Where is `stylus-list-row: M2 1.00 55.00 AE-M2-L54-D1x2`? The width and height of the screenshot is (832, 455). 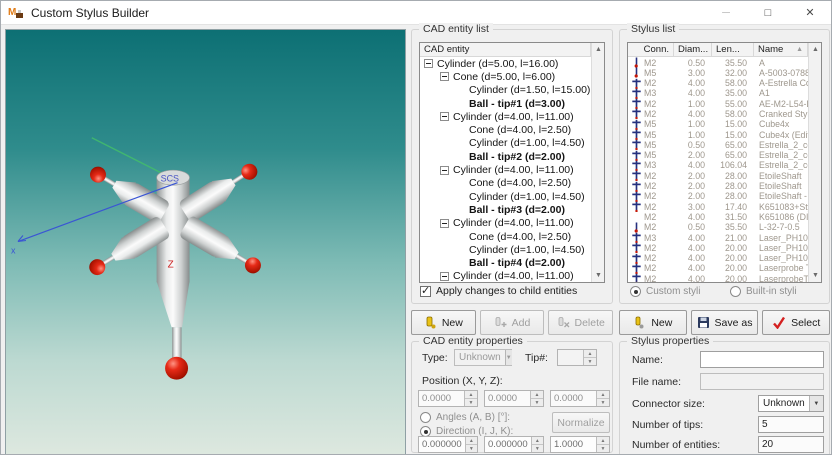 stylus-list-row: M2 1.00 55.00 AE-M2-L54-D1x2 is located at coordinates (718, 104).